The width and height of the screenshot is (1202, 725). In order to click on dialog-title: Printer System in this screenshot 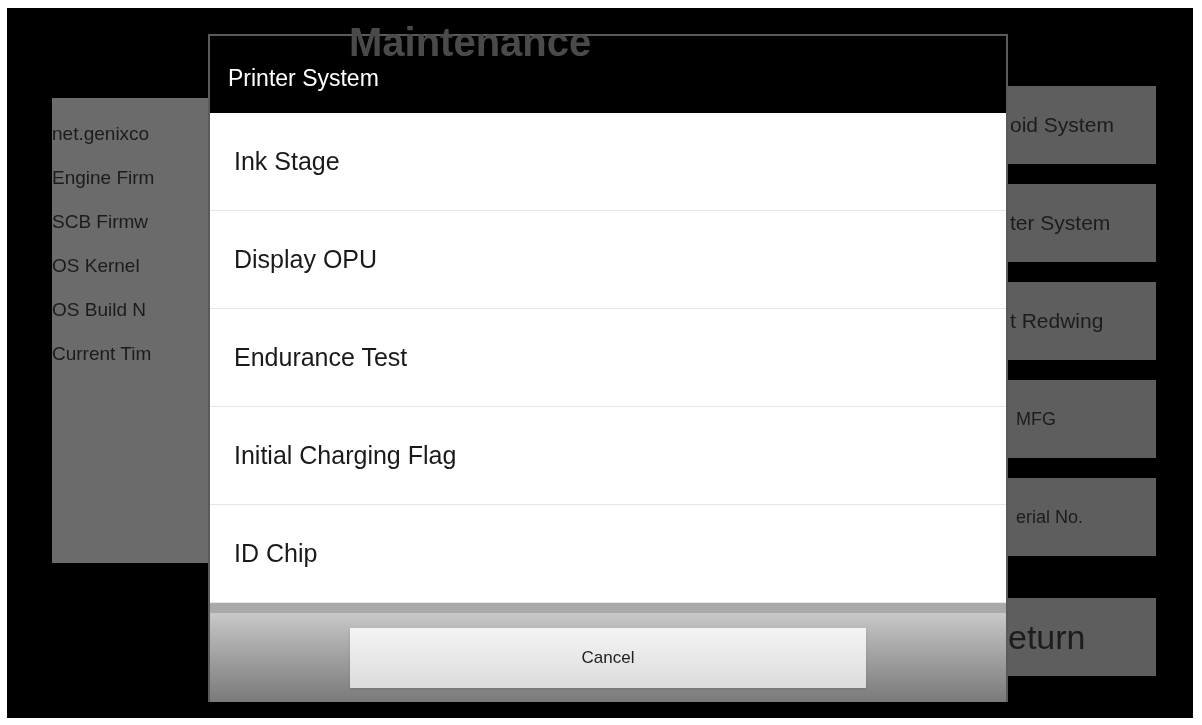, I will do `click(303, 78)`.